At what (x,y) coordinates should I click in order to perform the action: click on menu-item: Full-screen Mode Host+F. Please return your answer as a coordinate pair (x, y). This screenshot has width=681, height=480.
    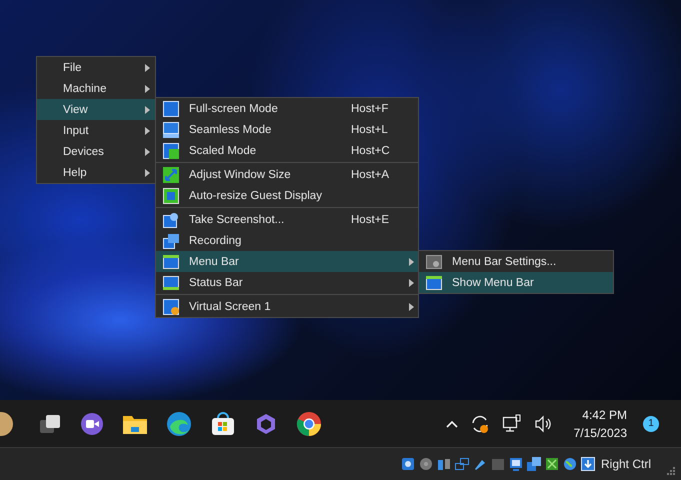
    Looking at the image, I should click on (287, 108).